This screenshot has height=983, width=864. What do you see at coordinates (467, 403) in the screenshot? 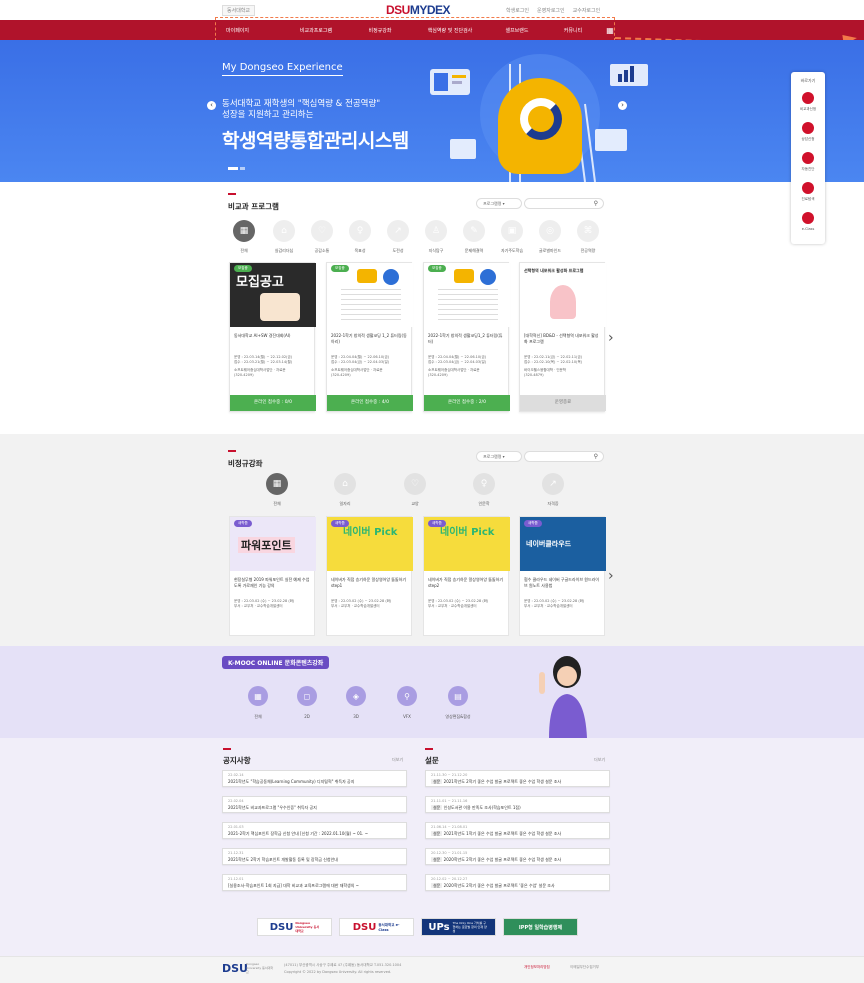
I see `apply-button: 온라인 접수중 : 2/0` at bounding box center [467, 403].